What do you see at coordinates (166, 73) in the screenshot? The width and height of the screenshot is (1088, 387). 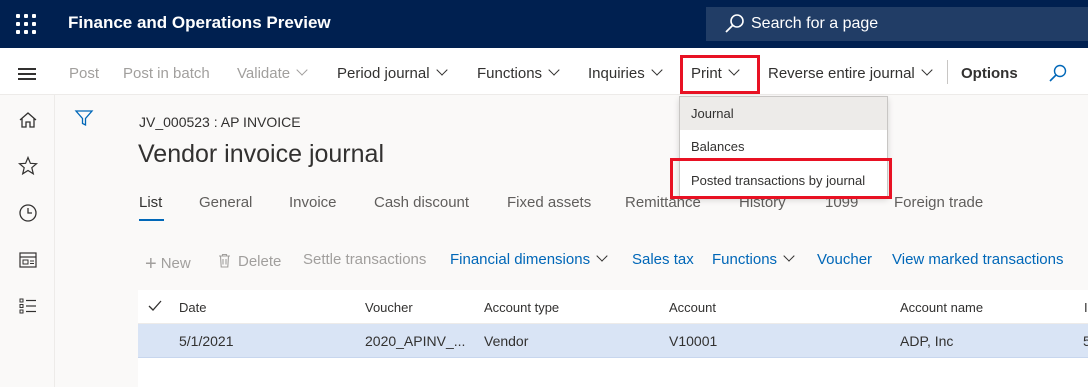 I see `post-in-batch-button: Post in batch` at bounding box center [166, 73].